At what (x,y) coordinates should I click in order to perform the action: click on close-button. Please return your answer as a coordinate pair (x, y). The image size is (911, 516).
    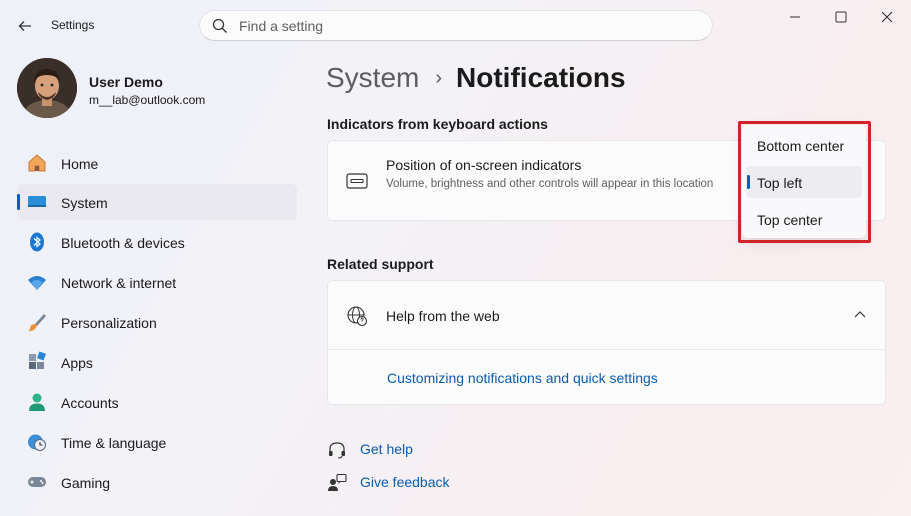
    Looking at the image, I should click on (887, 17).